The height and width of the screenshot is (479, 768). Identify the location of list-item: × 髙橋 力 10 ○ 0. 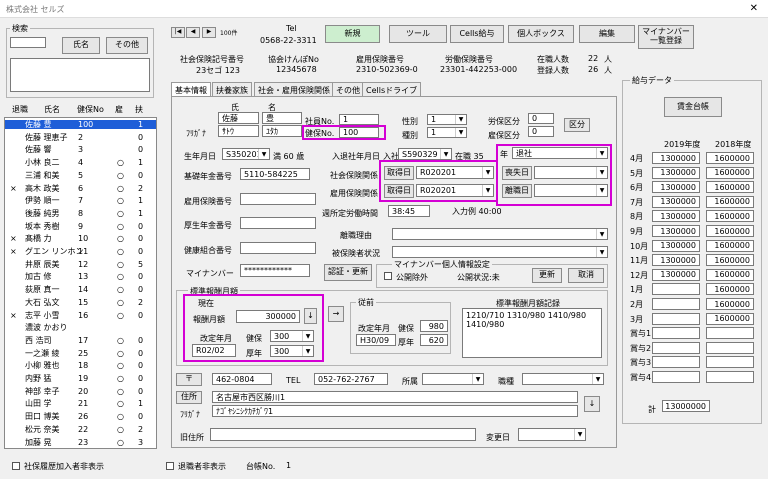
(80, 238).